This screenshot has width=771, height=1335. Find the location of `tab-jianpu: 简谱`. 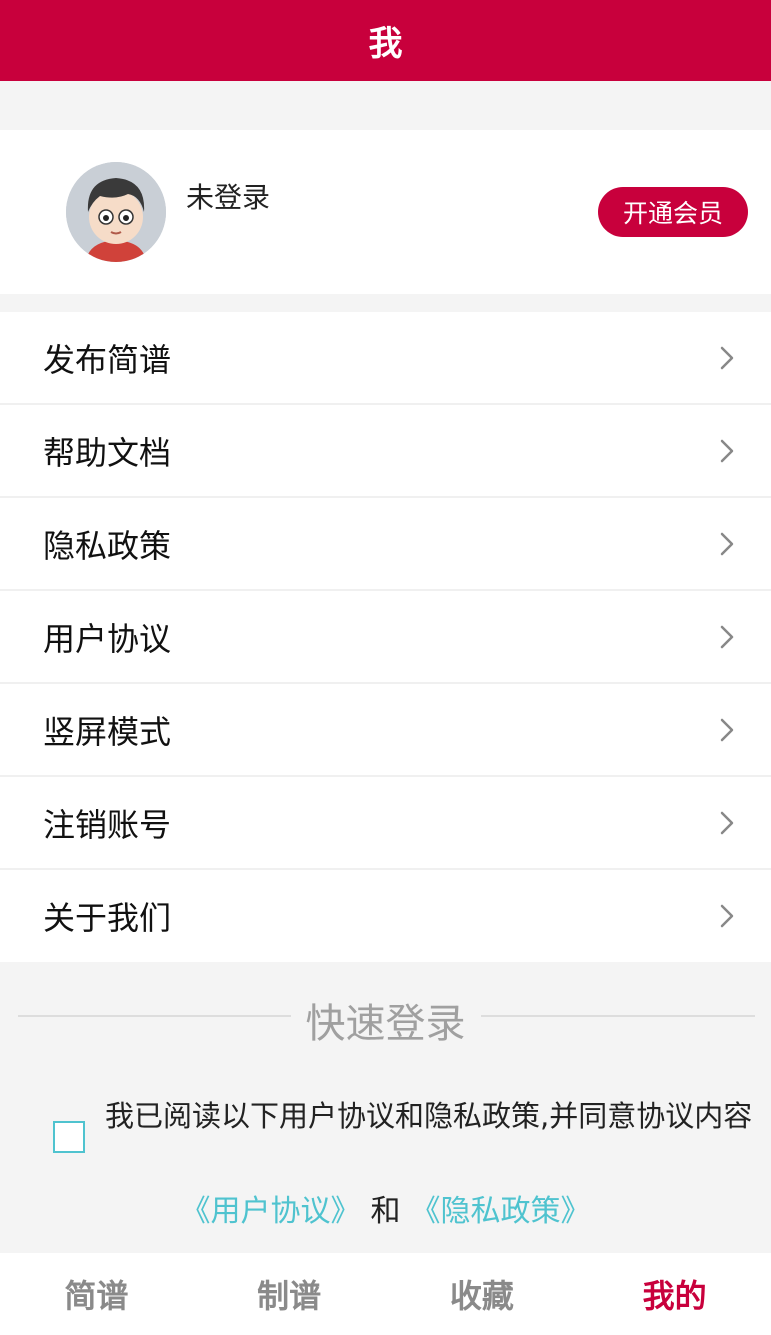

tab-jianpu: 简谱 is located at coordinates (96, 1294).